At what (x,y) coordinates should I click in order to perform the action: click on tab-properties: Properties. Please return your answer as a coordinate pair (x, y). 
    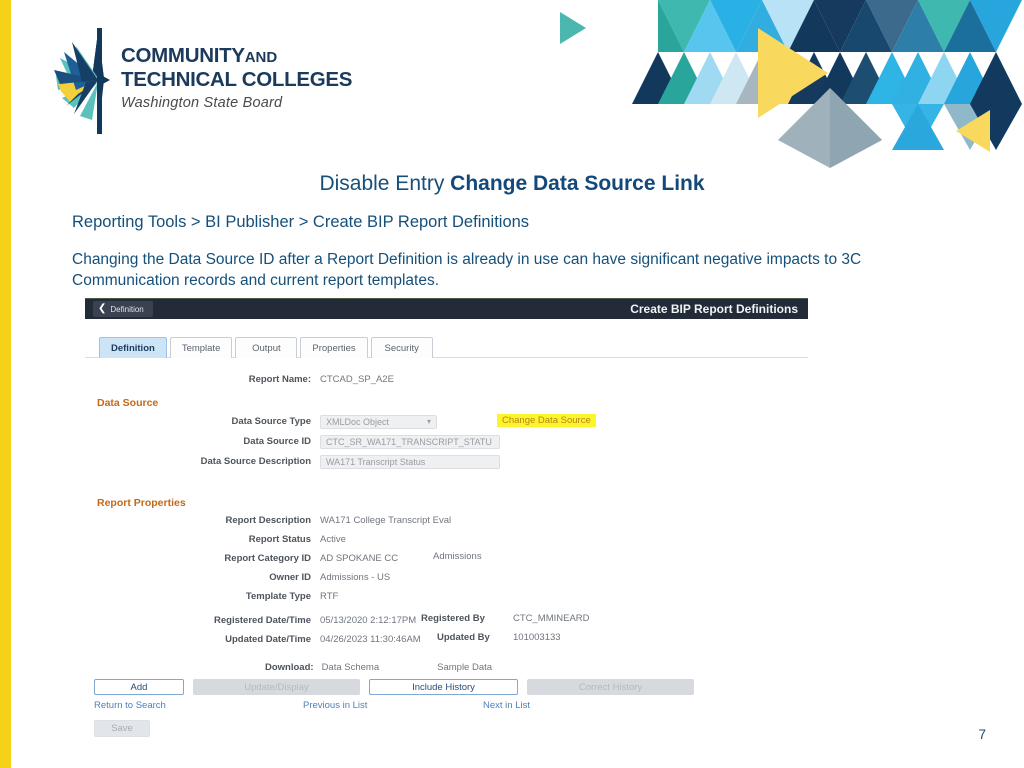
    Looking at the image, I should click on (334, 347).